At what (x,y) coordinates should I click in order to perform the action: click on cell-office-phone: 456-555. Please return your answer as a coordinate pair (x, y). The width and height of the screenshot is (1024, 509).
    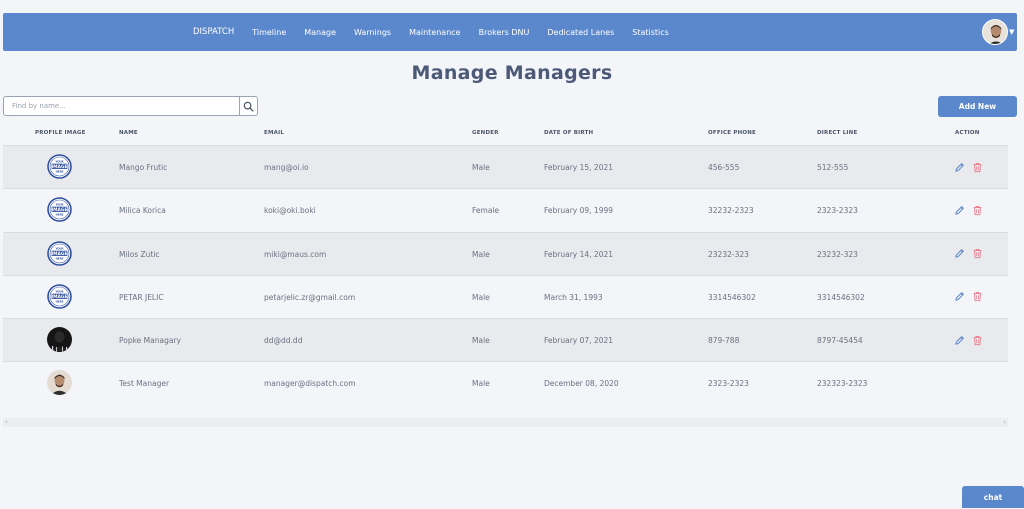
    Looking at the image, I should click on (724, 167).